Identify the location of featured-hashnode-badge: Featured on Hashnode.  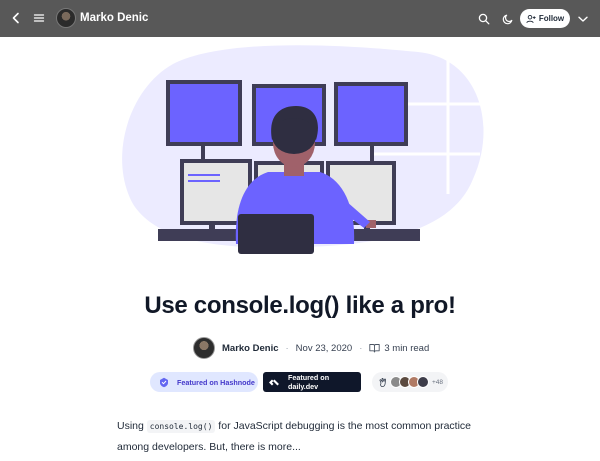
(204, 382).